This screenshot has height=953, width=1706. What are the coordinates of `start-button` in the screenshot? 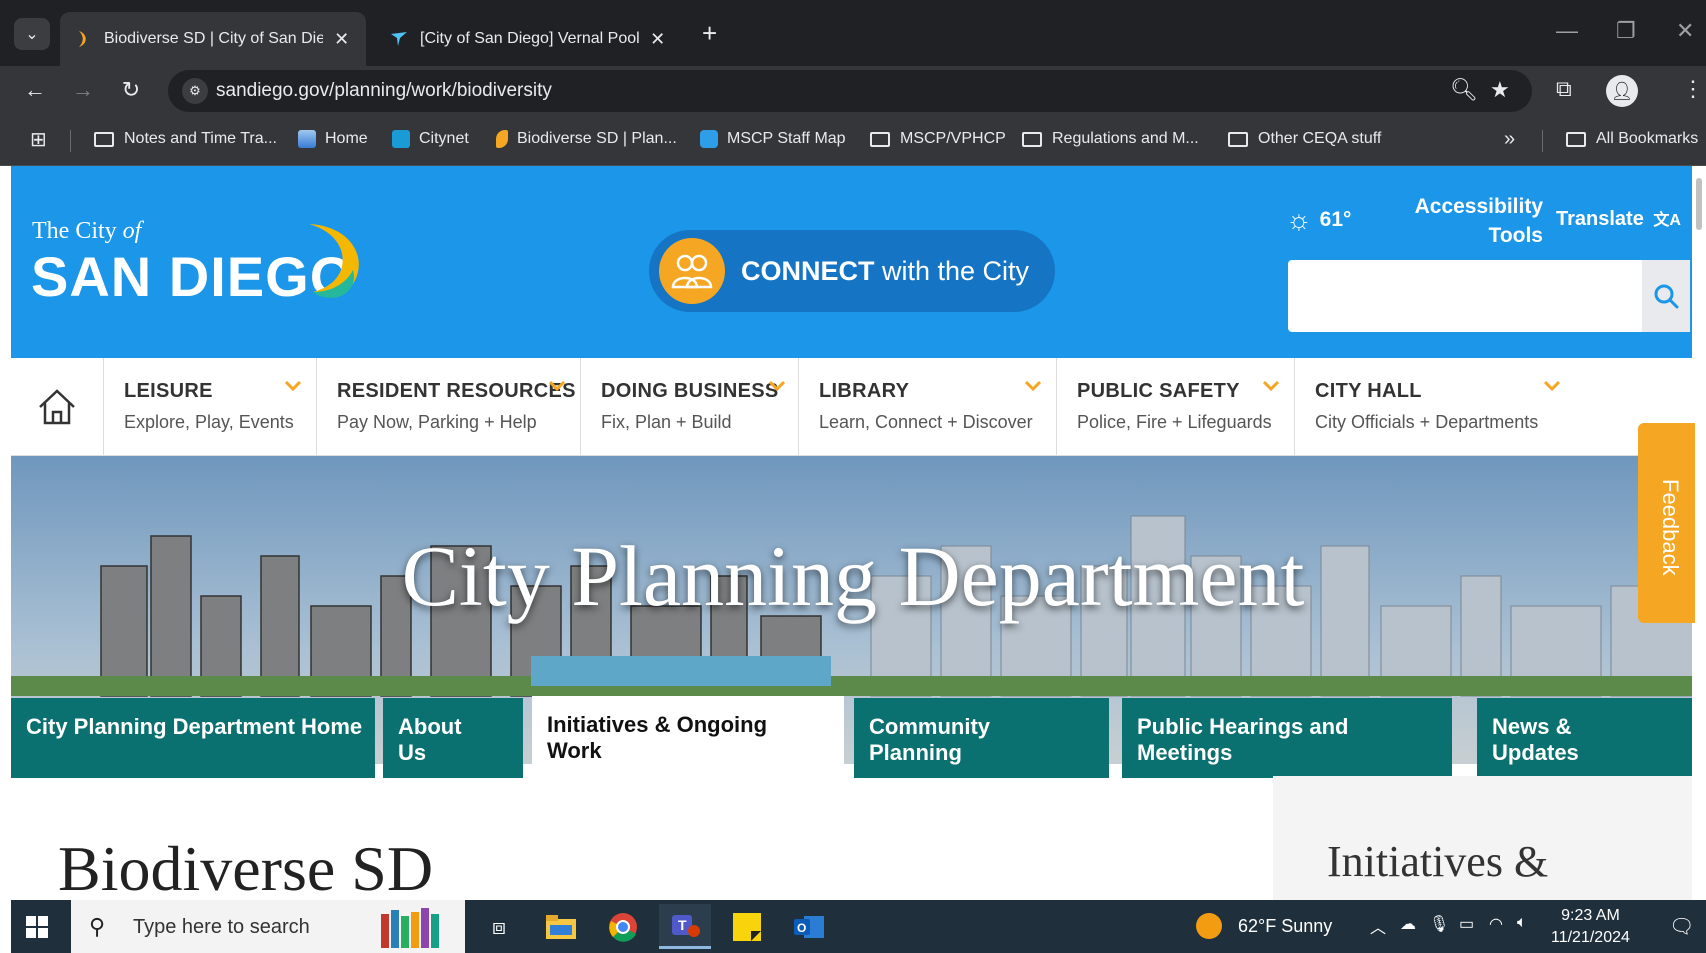 It's located at (37, 926).